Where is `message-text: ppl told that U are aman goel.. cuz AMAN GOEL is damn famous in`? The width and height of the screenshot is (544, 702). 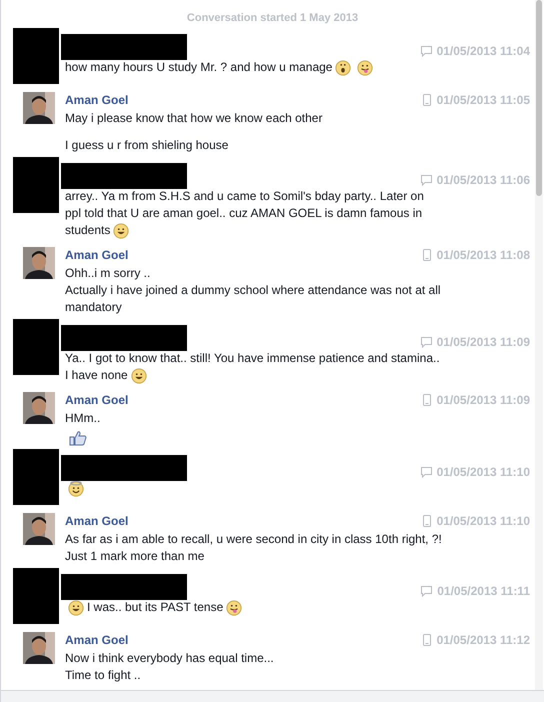 message-text: ppl told that U are aman goel.. cuz AMAN GOEL is damn famous in is located at coordinates (243, 213).